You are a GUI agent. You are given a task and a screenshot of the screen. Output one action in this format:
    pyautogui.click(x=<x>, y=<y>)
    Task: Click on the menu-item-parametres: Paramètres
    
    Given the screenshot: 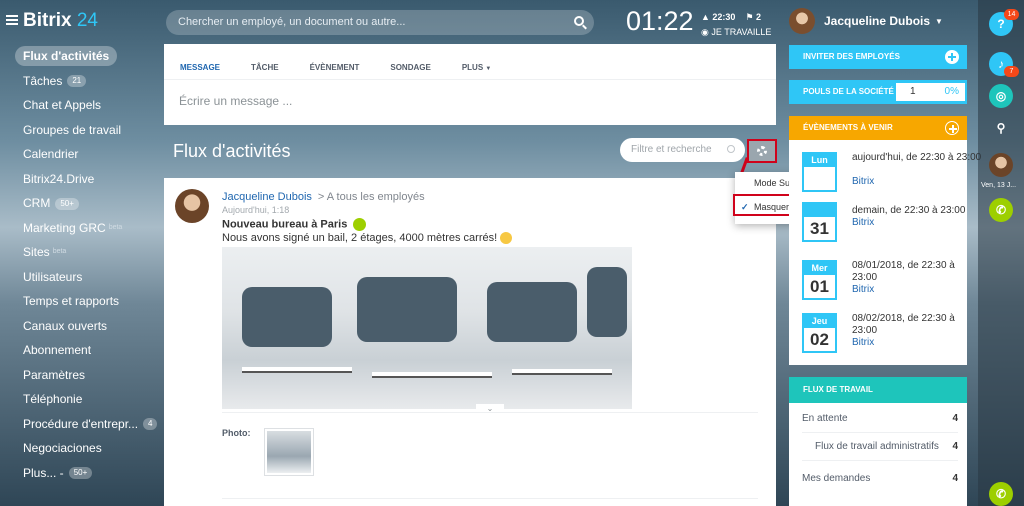 What is the action you would take?
    pyautogui.click(x=82, y=375)
    